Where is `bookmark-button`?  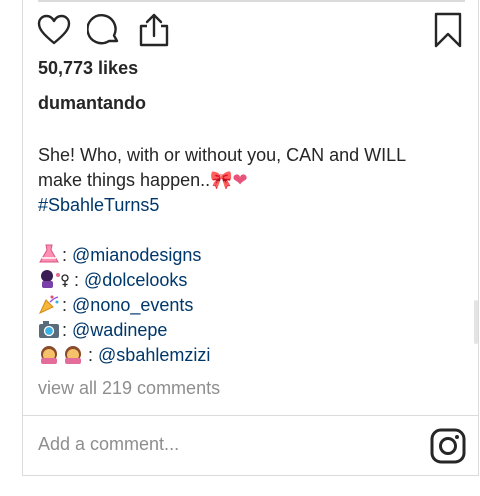
bookmark-button is located at coordinates (448, 30).